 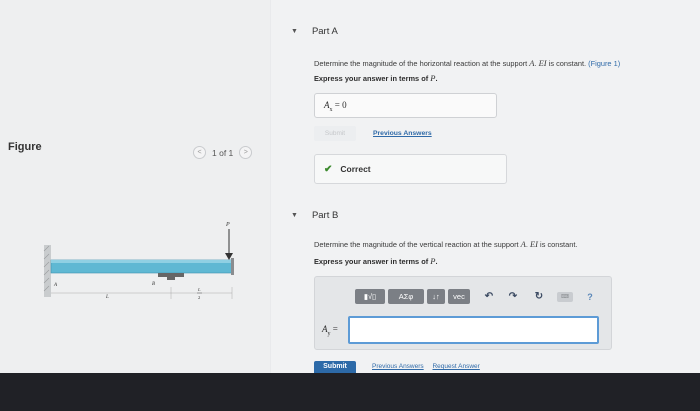 I want to click on redo-icon: ↷, so click(x=513, y=296).